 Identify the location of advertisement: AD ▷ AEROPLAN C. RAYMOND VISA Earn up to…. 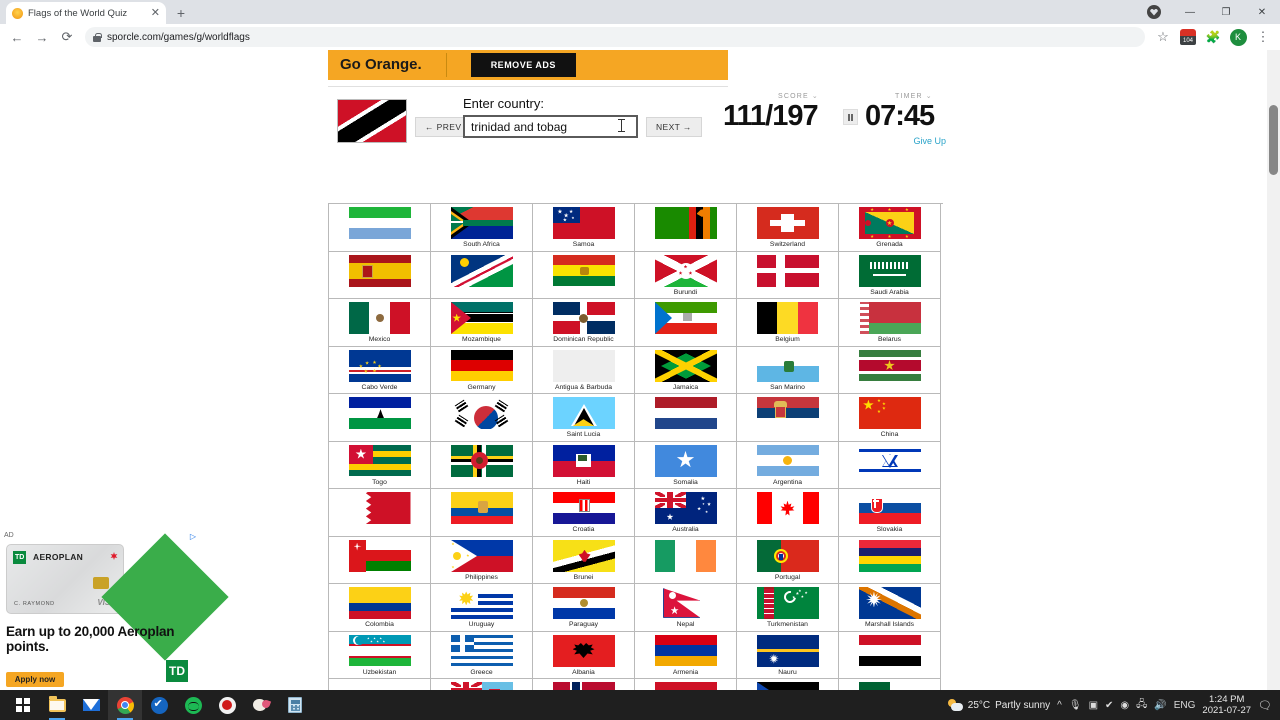
(114, 610).